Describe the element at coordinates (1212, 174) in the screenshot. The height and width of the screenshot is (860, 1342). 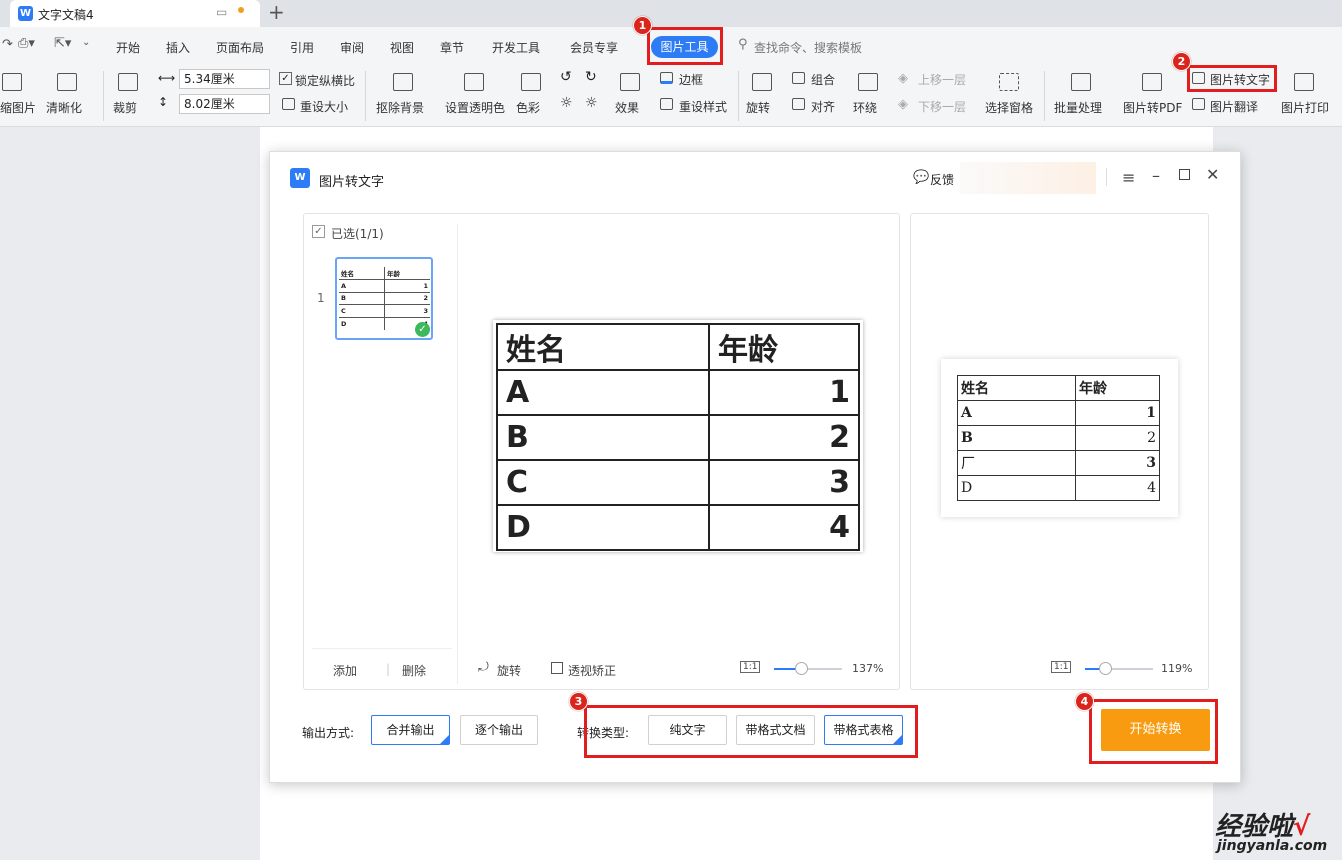
I see `close-icon: ✕` at that location.